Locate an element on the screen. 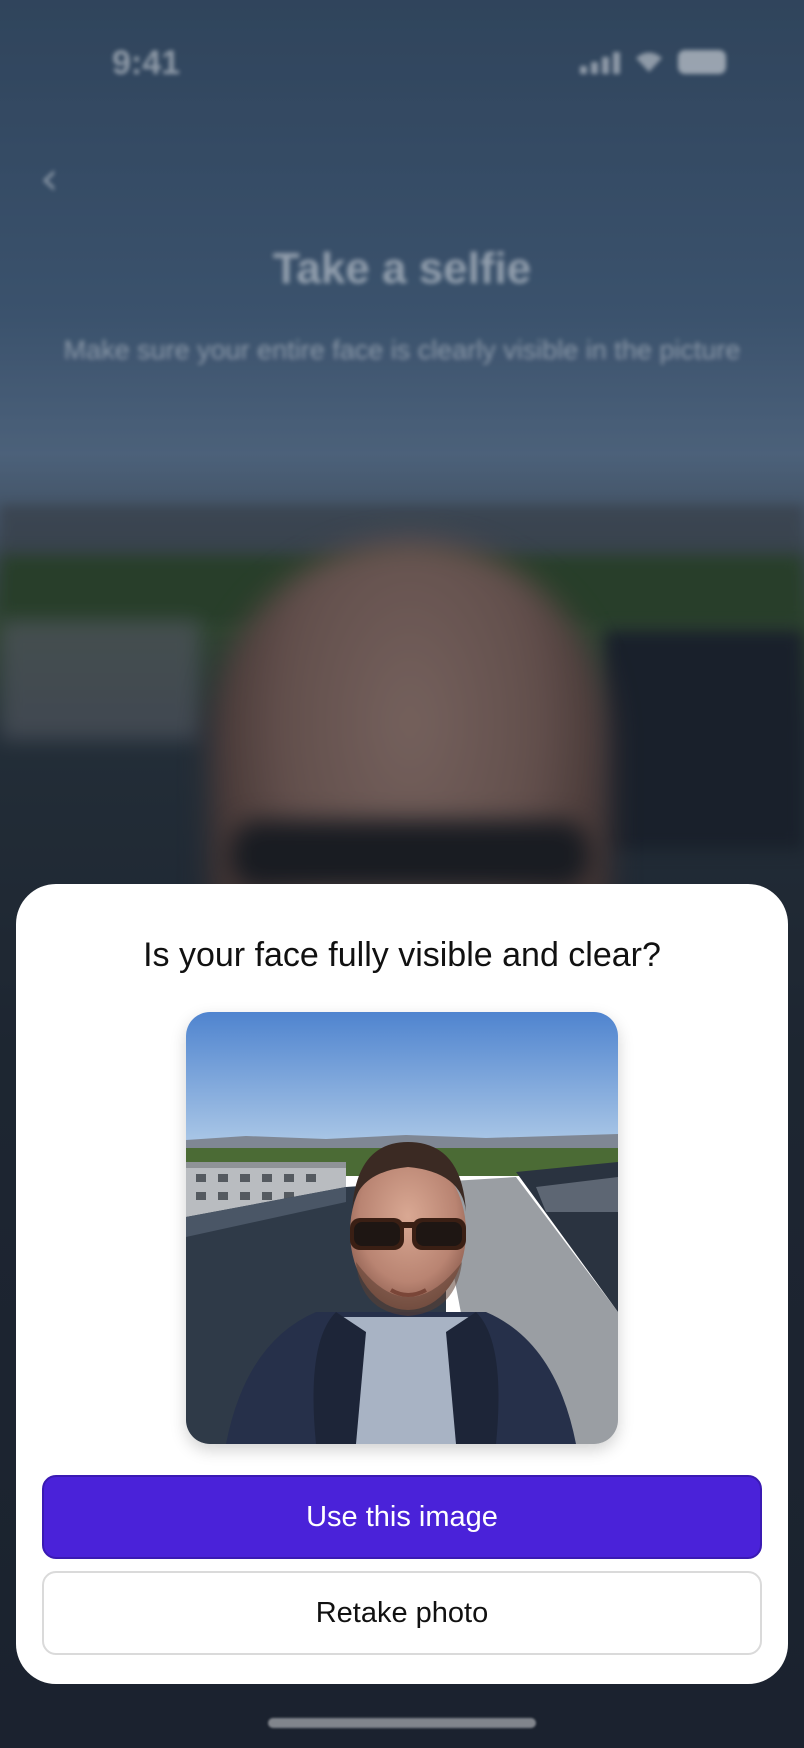 The image size is (804, 1748). chevron-left-icon: ‹ is located at coordinates (55, 178).